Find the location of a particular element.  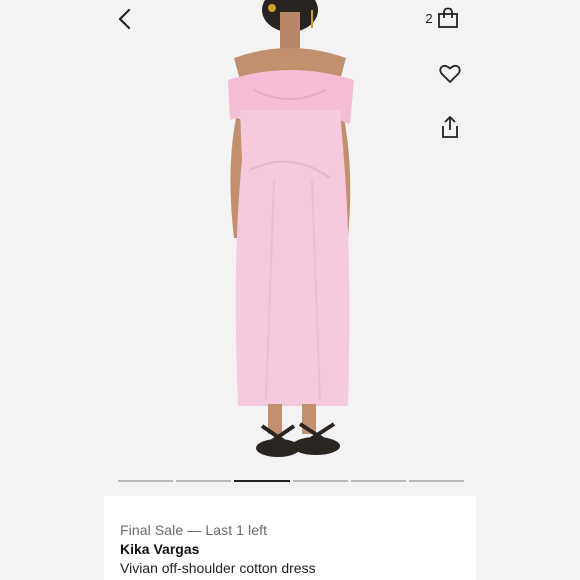

chevron-left-icon is located at coordinates (124, 19).